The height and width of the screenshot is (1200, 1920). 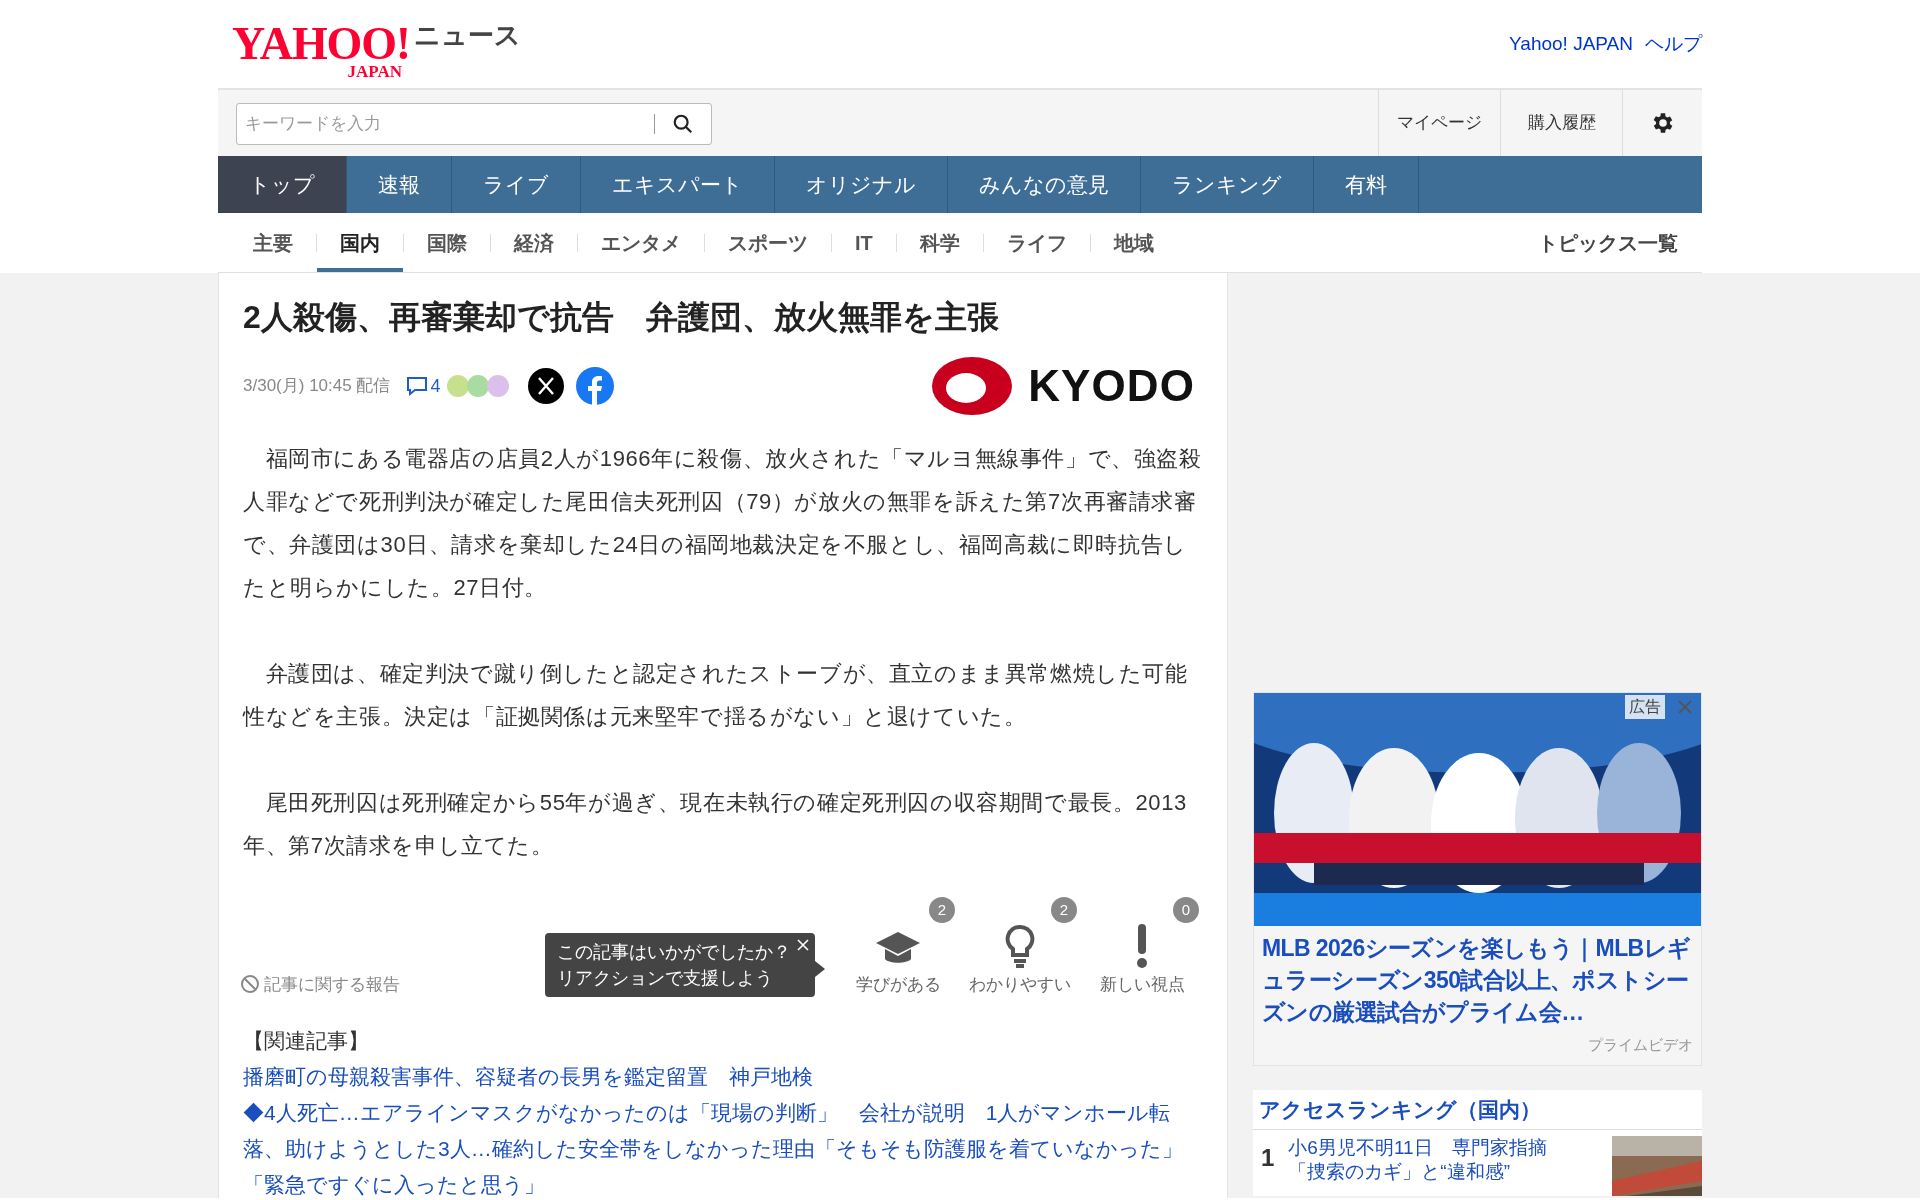 I want to click on category-tab: 科学, so click(x=939, y=242).